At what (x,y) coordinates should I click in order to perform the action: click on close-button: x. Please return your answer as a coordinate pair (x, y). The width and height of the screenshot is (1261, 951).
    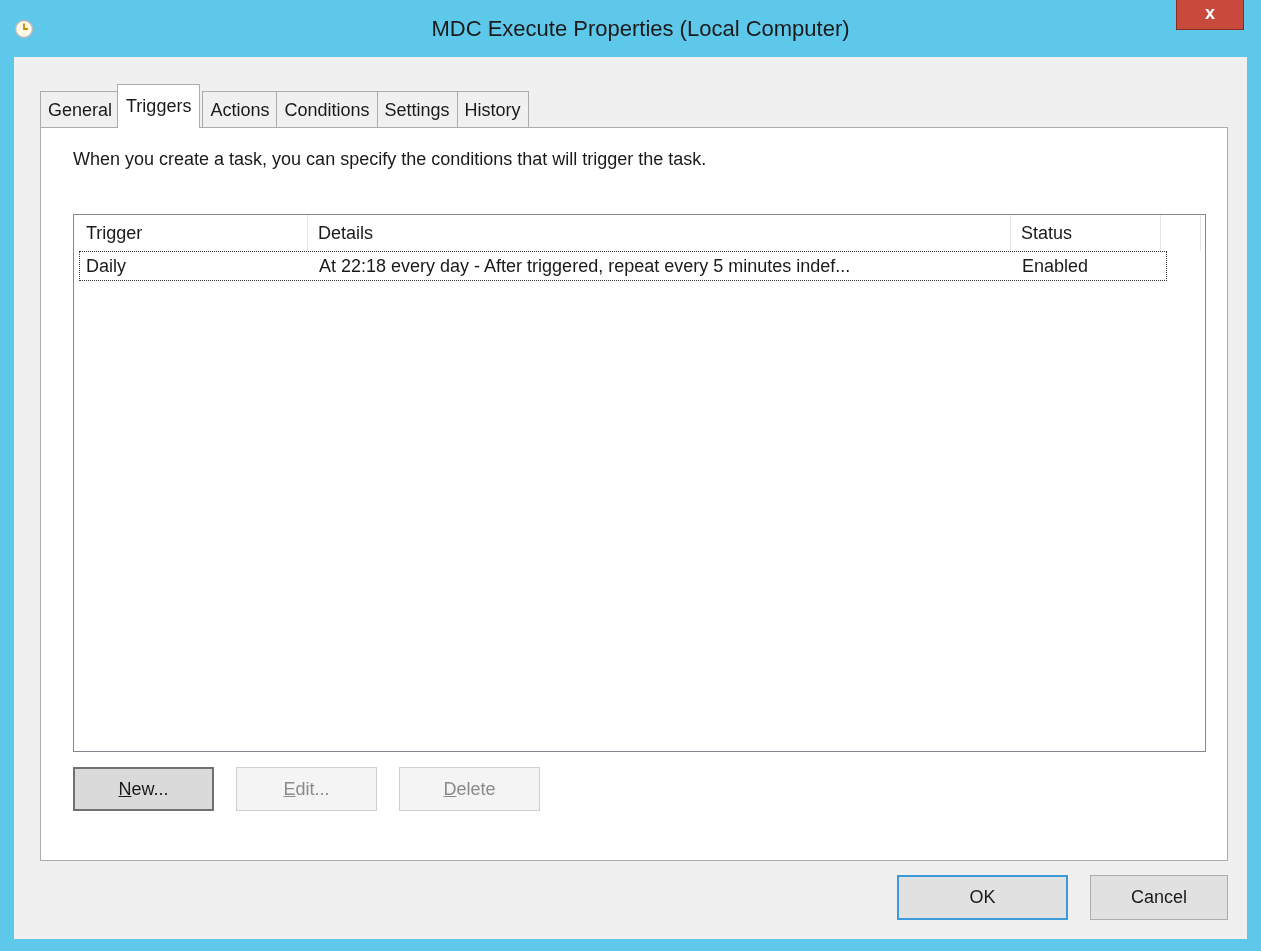
    Looking at the image, I should click on (1210, 15).